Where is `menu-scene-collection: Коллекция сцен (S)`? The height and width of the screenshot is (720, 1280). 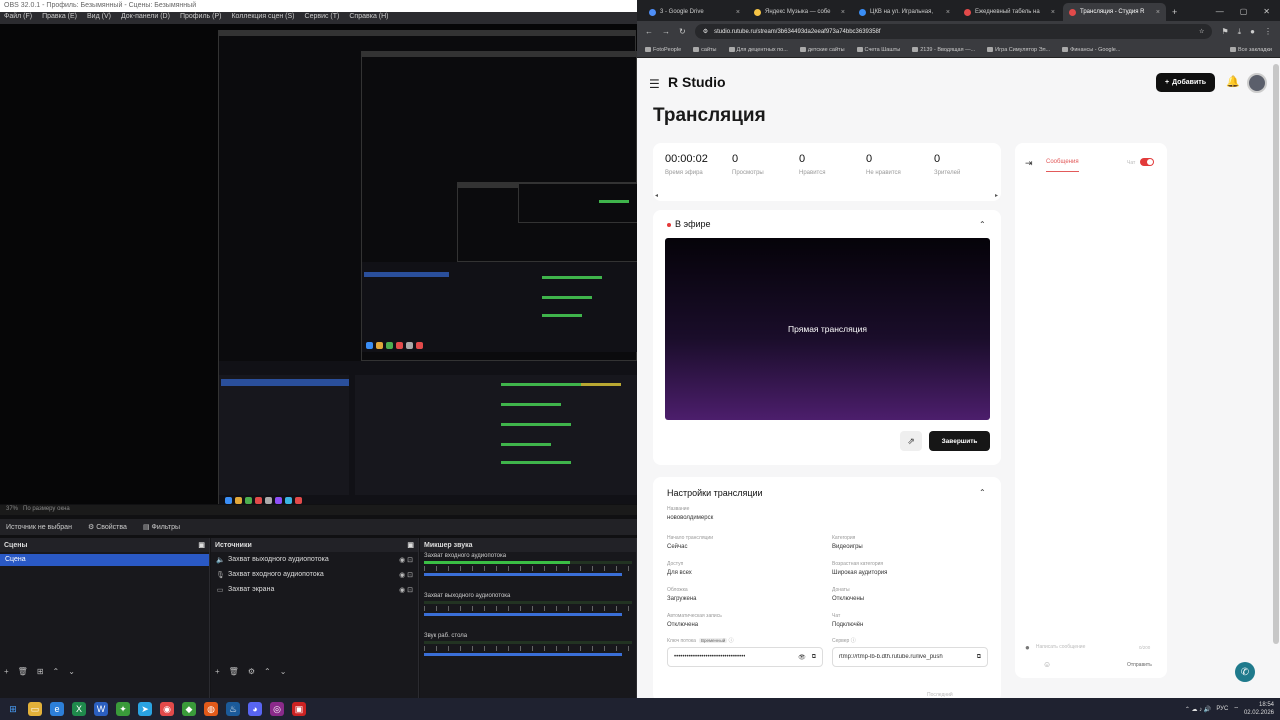 menu-scene-collection: Коллекция сцен (S) is located at coordinates (262, 18).